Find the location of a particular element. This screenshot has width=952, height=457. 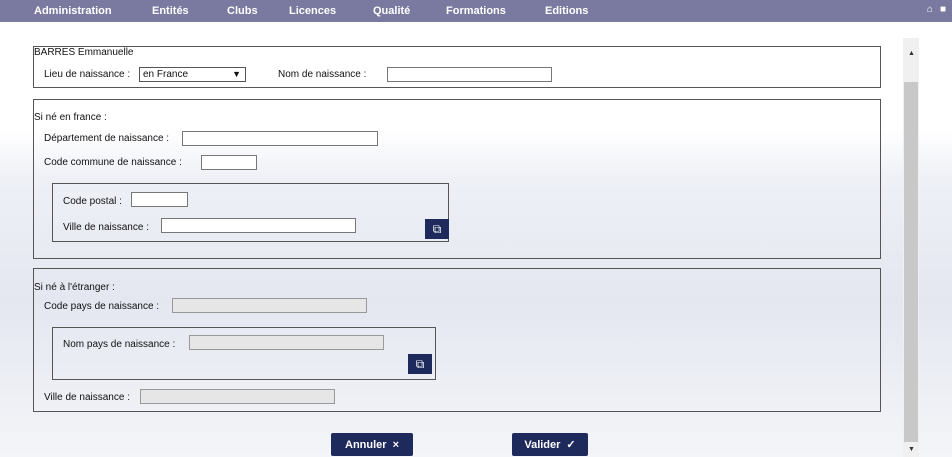

menu-item-qualite: Qualité is located at coordinates (391, 11).